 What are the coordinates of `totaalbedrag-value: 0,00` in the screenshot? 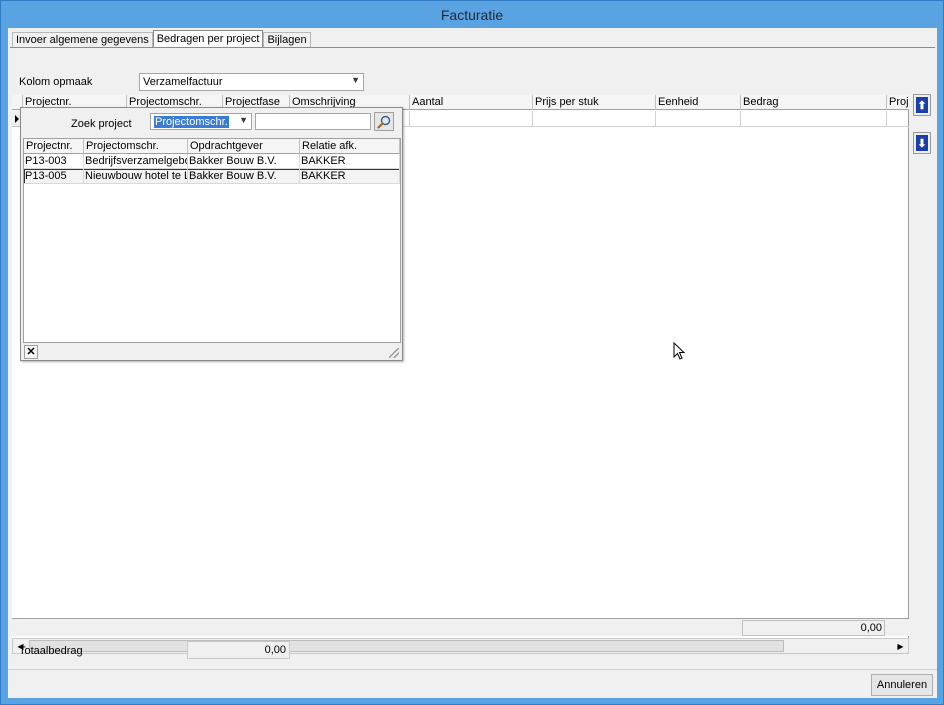 It's located at (238, 650).